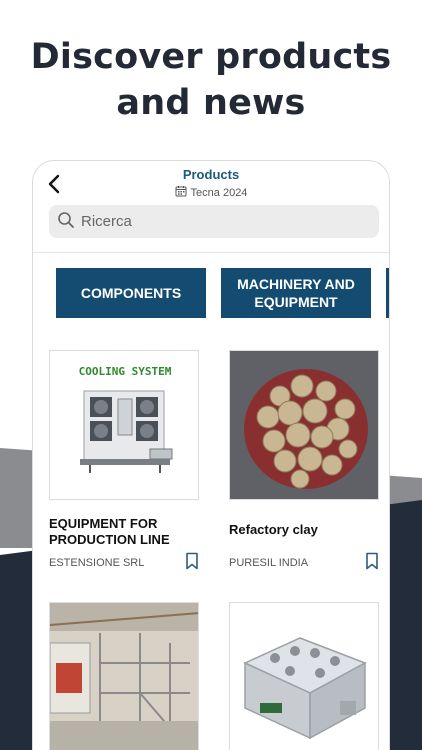 The width and height of the screenshot is (422, 750). I want to click on product-title: Refactory clay, so click(273, 529).